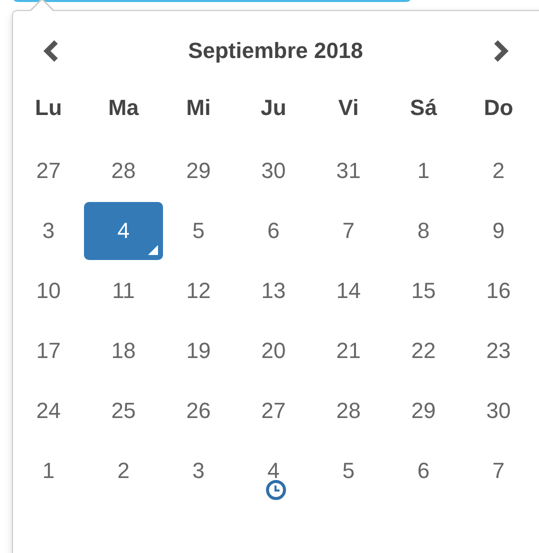 This screenshot has height=553, width=539. What do you see at coordinates (498, 108) in the screenshot?
I see `weekday-label: Do` at bounding box center [498, 108].